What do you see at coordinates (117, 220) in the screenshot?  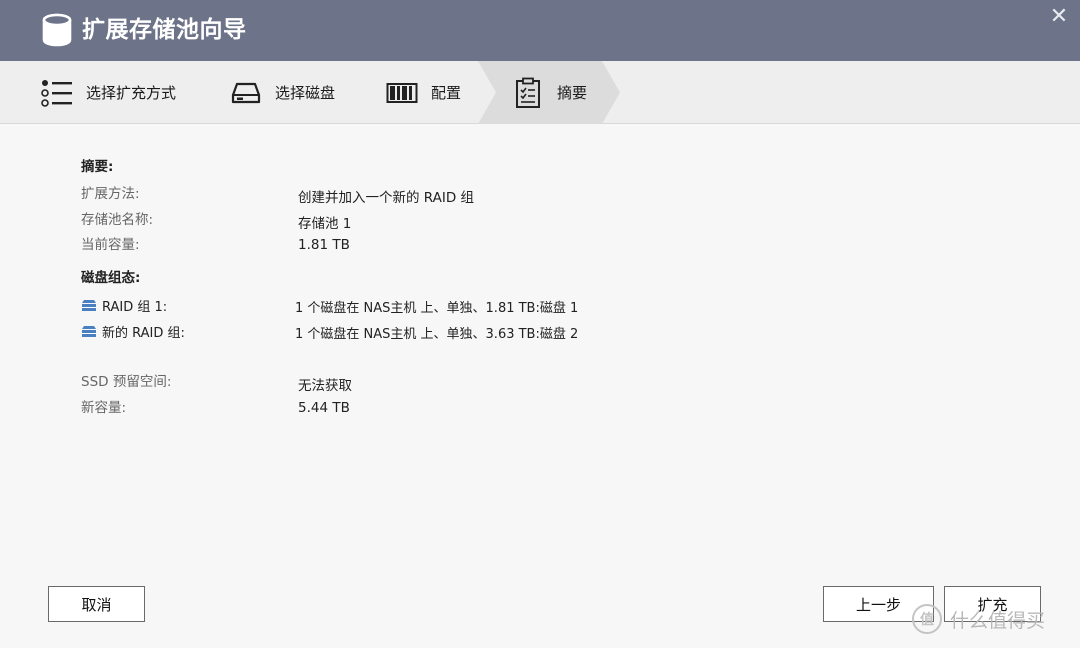 I see `pool-name-label: 存储池名称:` at bounding box center [117, 220].